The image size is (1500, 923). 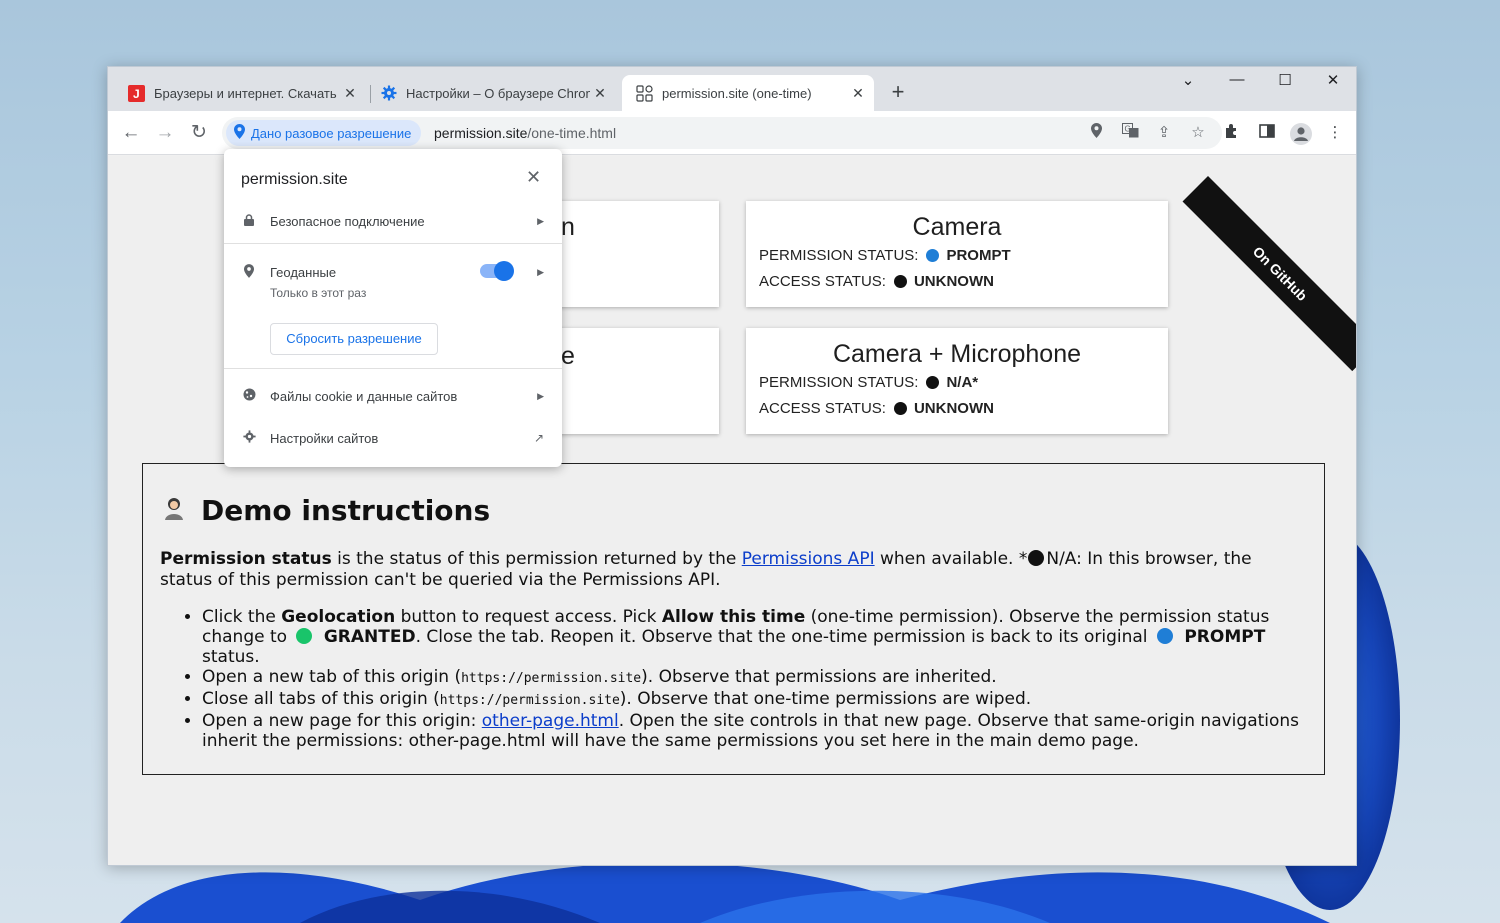 What do you see at coordinates (303, 272) in the screenshot?
I see `geolocation-label: Геоданные` at bounding box center [303, 272].